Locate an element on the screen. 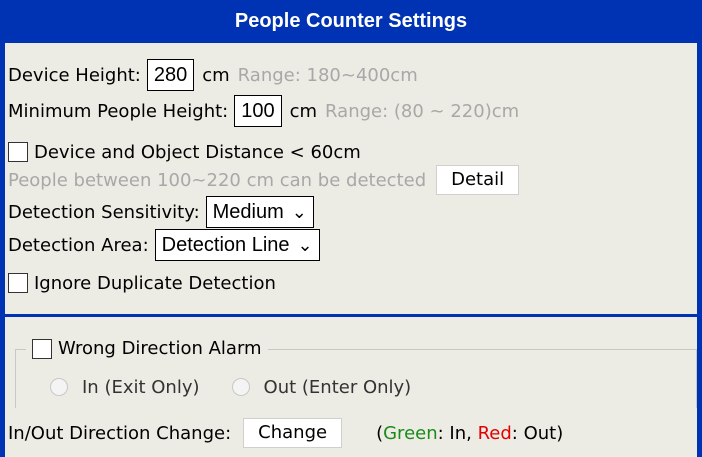 The height and width of the screenshot is (457, 702). ignore-duplicate-row: Ignore Duplicate Detection is located at coordinates (142, 283).